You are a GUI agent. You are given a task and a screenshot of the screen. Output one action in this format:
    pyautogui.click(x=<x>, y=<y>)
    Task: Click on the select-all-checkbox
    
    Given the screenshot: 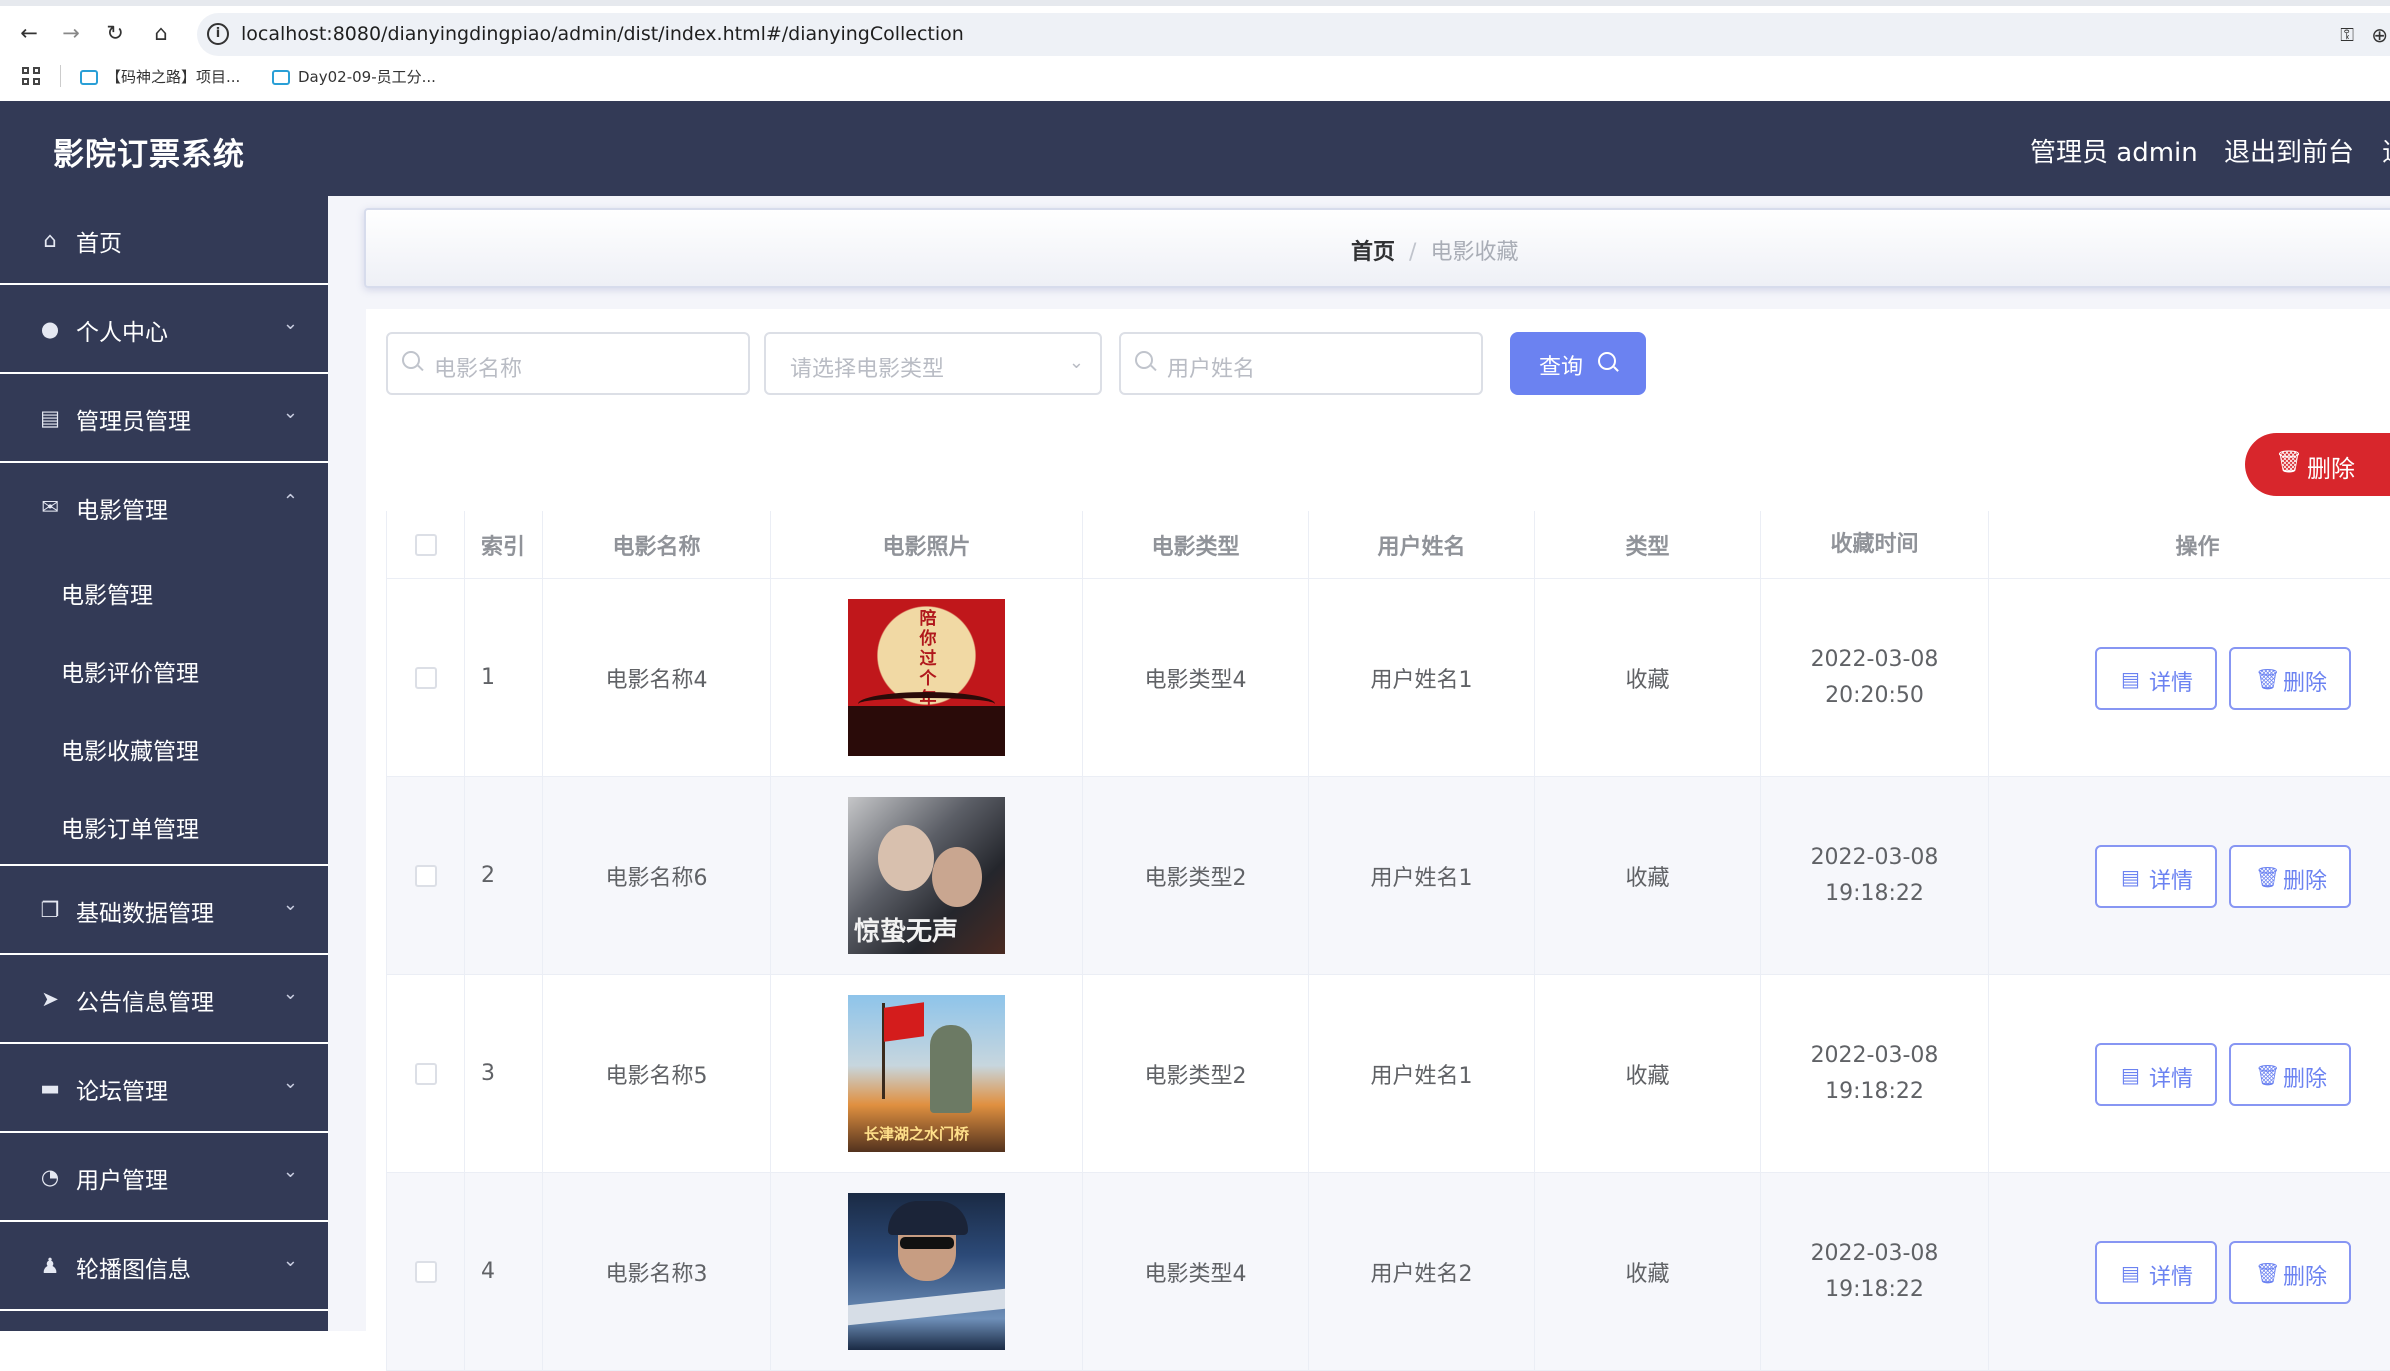 What is the action you would take?
    pyautogui.click(x=425, y=544)
    